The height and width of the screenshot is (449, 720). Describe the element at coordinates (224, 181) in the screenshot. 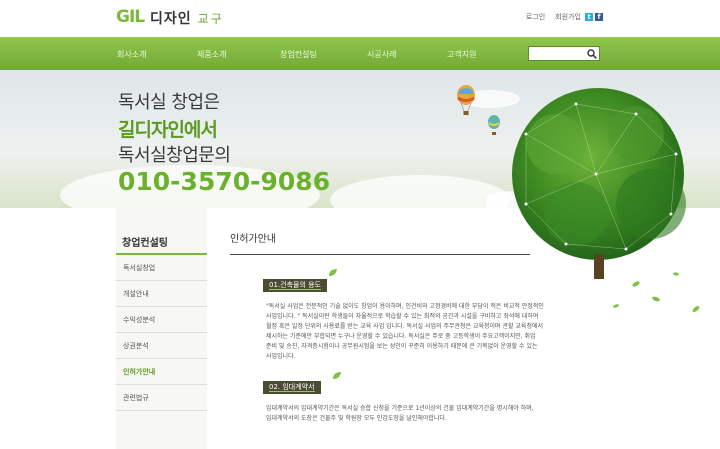

I see `banner-phone-number: 010-3570-9086` at that location.